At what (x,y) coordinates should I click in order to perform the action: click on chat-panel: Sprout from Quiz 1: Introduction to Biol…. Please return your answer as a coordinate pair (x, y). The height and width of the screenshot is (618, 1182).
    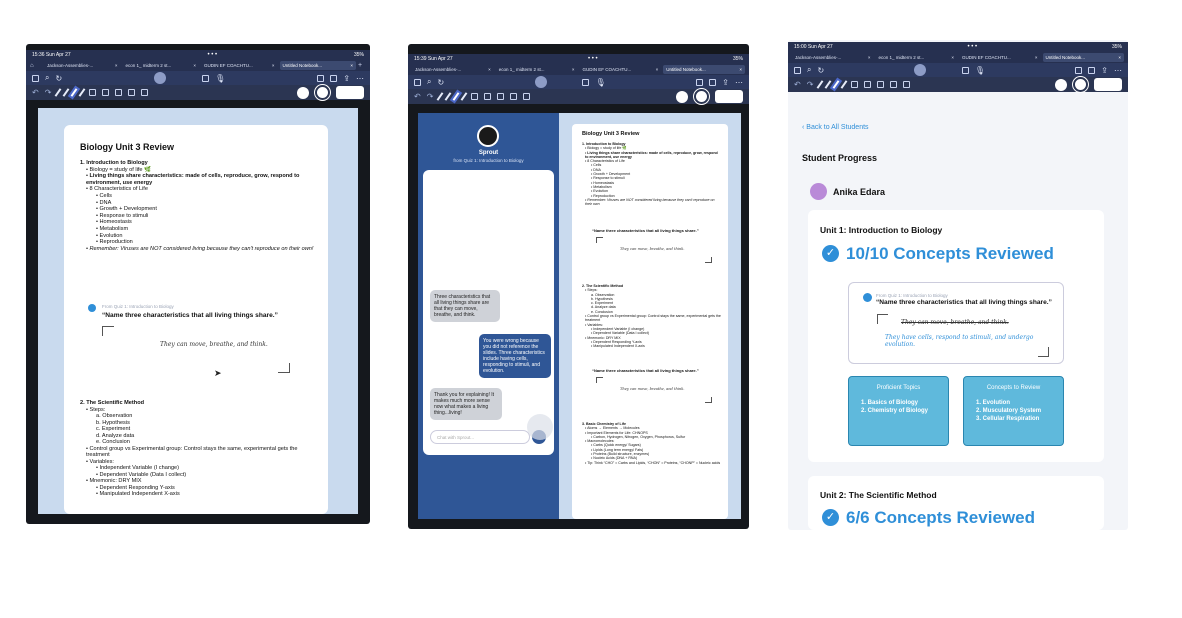
    Looking at the image, I should click on (494, 316).